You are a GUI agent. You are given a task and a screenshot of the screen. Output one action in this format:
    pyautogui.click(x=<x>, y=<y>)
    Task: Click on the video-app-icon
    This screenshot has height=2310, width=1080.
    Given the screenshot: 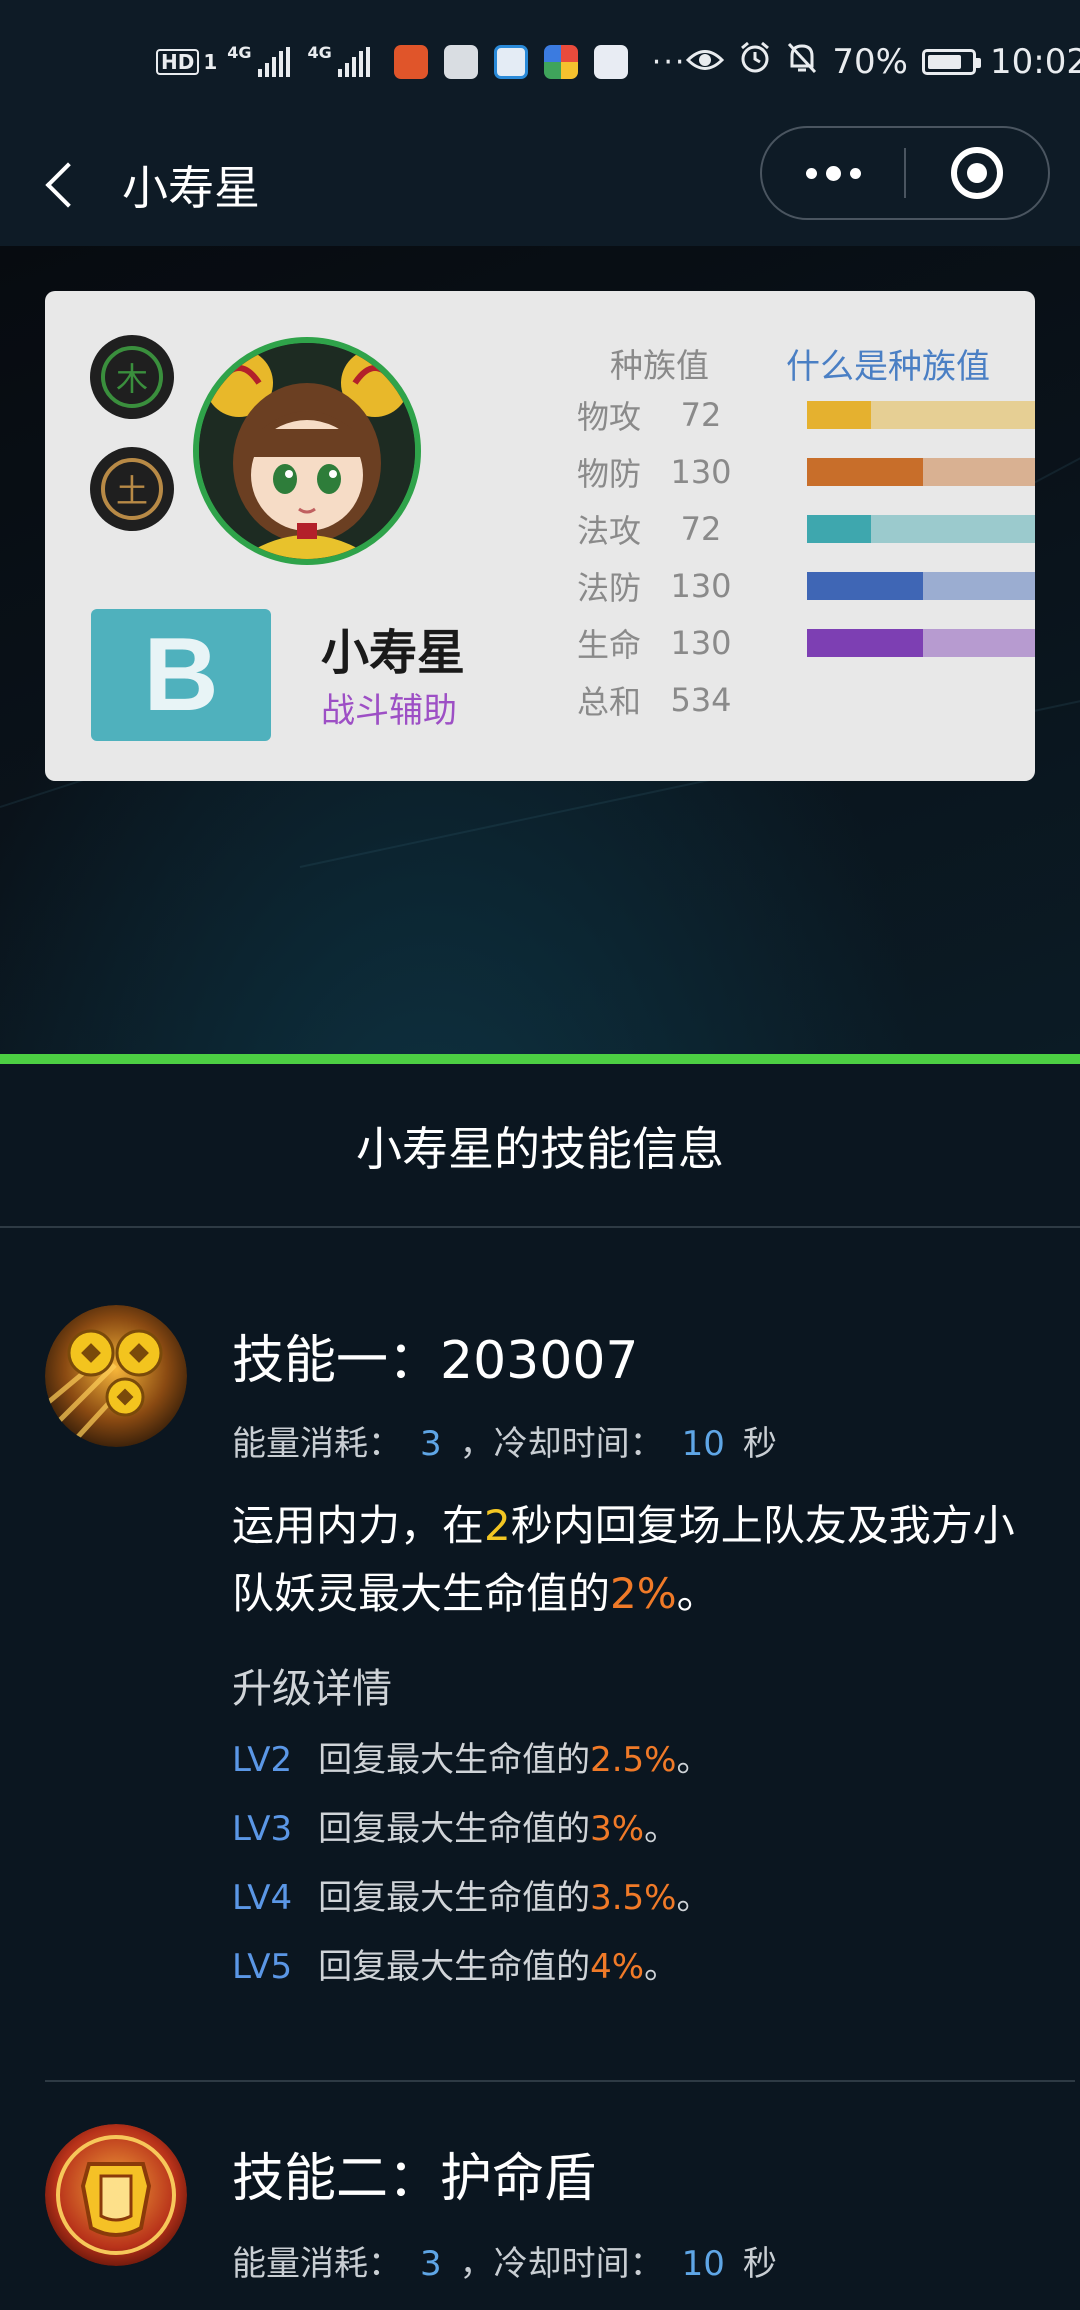 What is the action you would take?
    pyautogui.click(x=410, y=62)
    